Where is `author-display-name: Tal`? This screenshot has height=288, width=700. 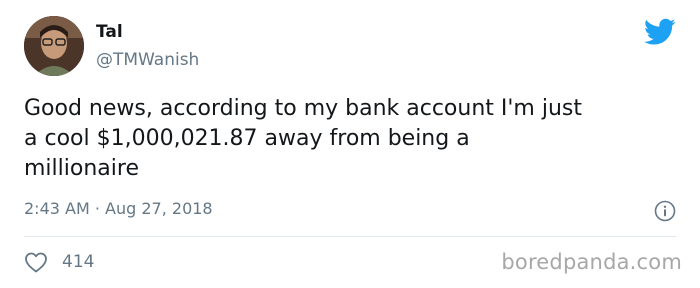 author-display-name: Tal is located at coordinates (109, 32).